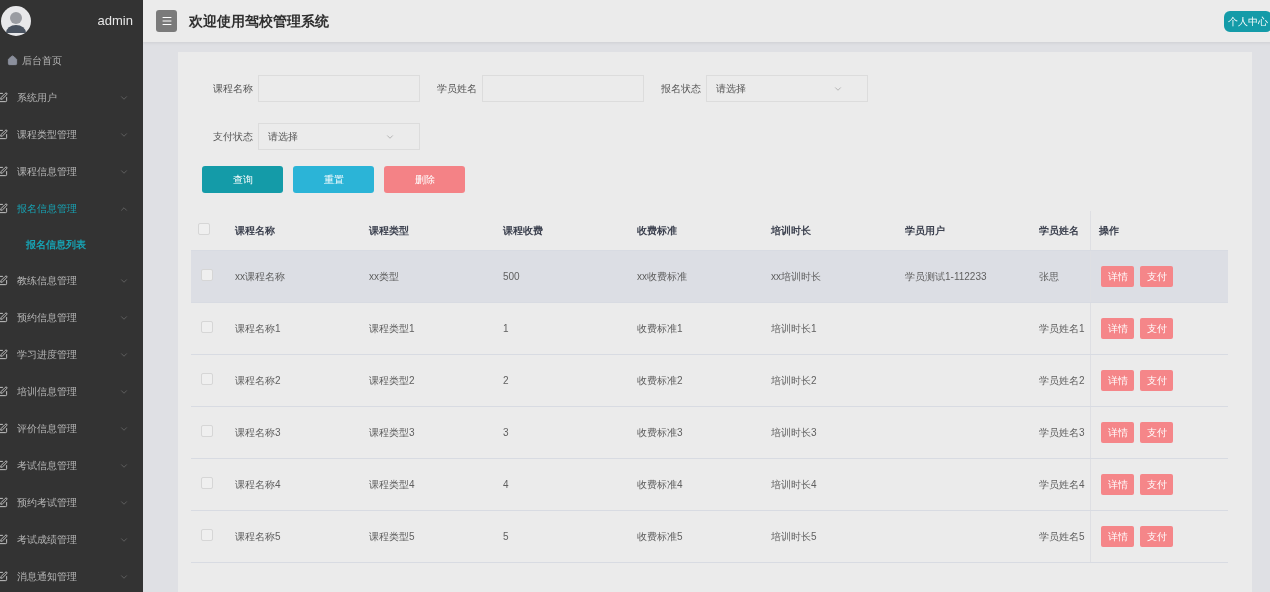  I want to click on sidebar-item: 课程类型管理, so click(71, 134).